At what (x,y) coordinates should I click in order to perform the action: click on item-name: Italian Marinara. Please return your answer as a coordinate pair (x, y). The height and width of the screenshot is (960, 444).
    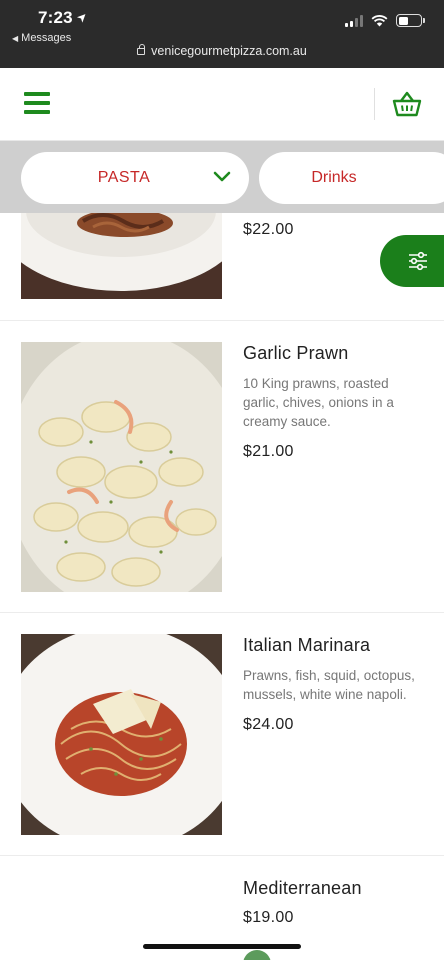
    Looking at the image, I should click on (307, 645).